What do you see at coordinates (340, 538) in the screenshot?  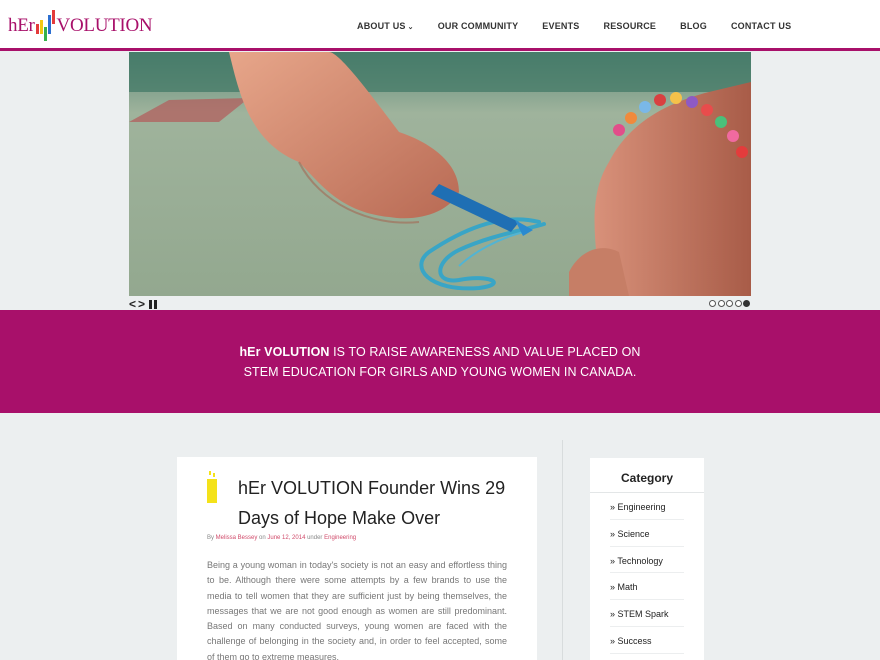 I see `post-category-link: Engineering` at bounding box center [340, 538].